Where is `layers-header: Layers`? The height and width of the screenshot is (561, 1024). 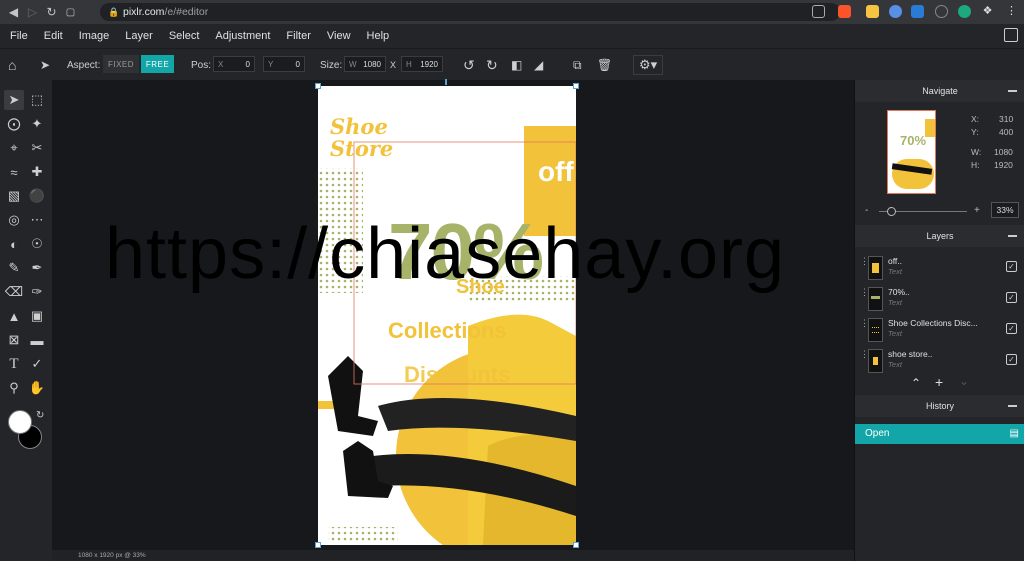
layers-header: Layers is located at coordinates (939, 236).